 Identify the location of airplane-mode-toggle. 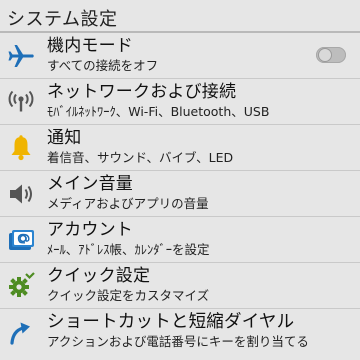
(331, 55).